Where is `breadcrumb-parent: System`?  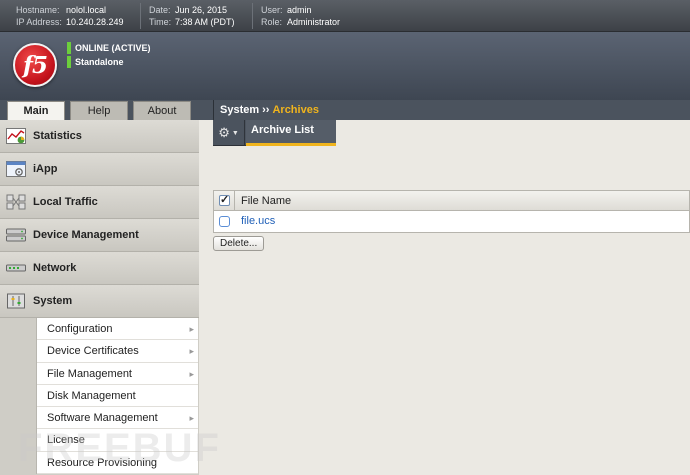
breadcrumb-parent: System is located at coordinates (239, 110).